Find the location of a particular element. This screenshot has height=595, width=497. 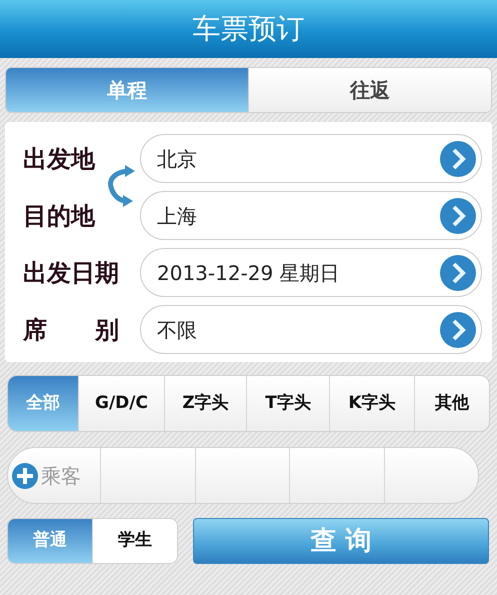

field-label: 出发日期 is located at coordinates (71, 273).